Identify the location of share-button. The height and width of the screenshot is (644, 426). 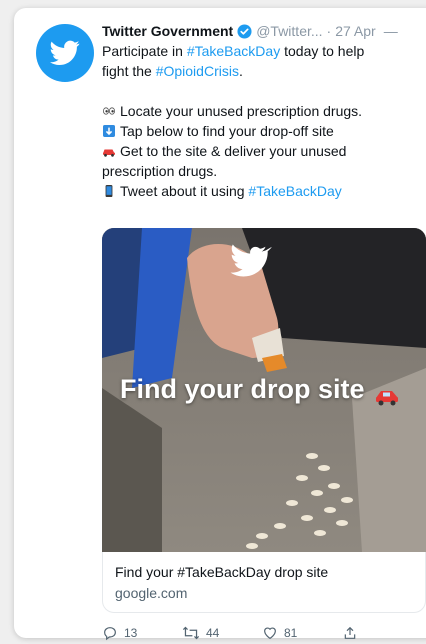
(353, 633).